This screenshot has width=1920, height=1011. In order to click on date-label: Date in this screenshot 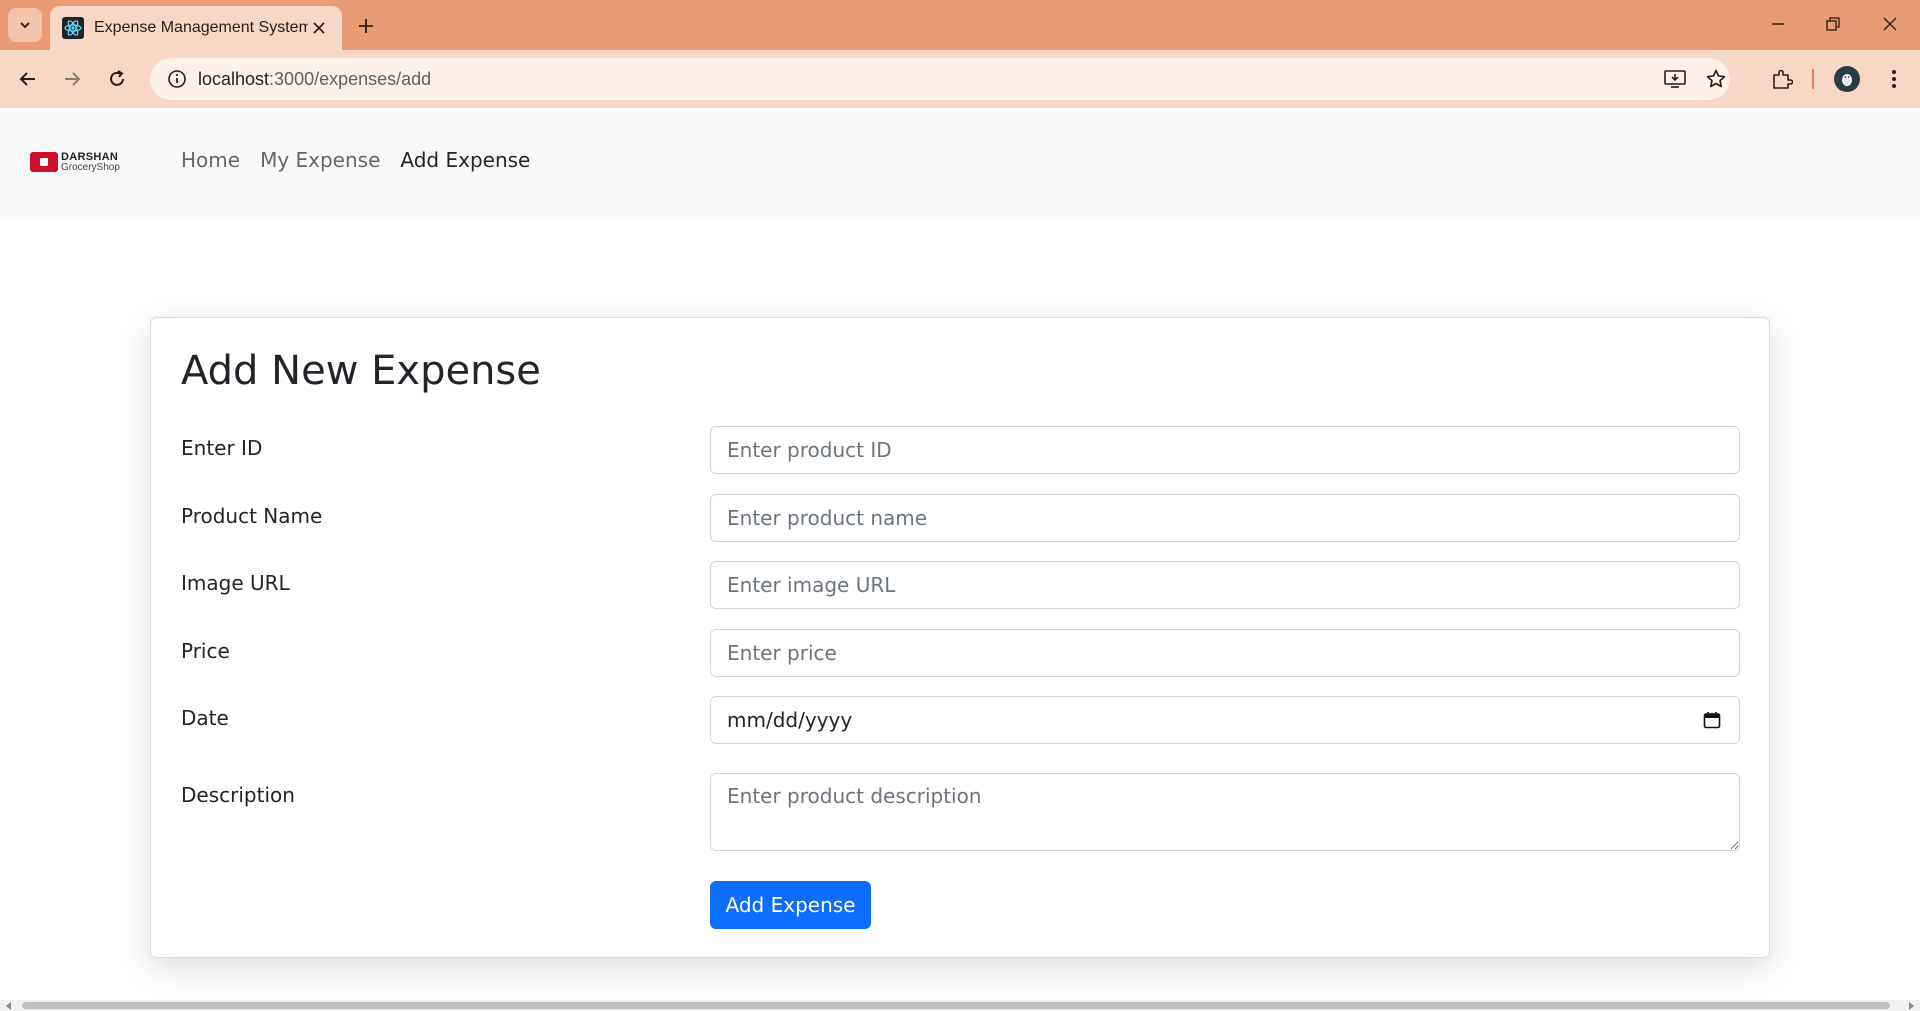, I will do `click(205, 718)`.